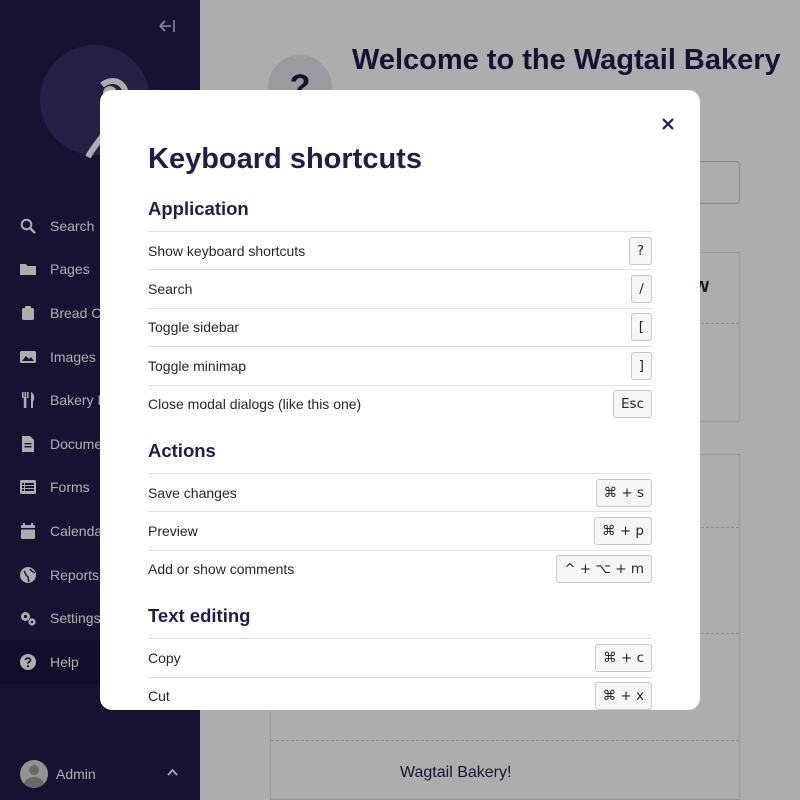 Image resolution: width=800 pixels, height=800 pixels. What do you see at coordinates (632, 404) in the screenshot?
I see `shortcut-keys: Esc` at bounding box center [632, 404].